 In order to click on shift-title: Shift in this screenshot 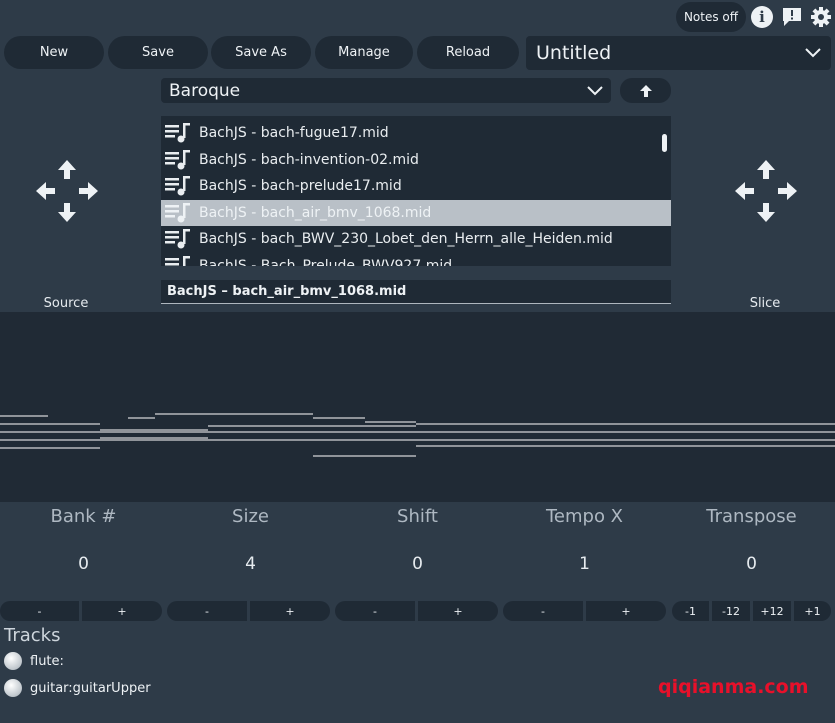, I will do `click(417, 516)`.